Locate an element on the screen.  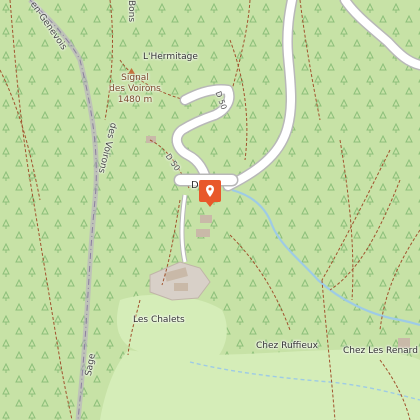
place-label-d: D is located at coordinates (195, 185).